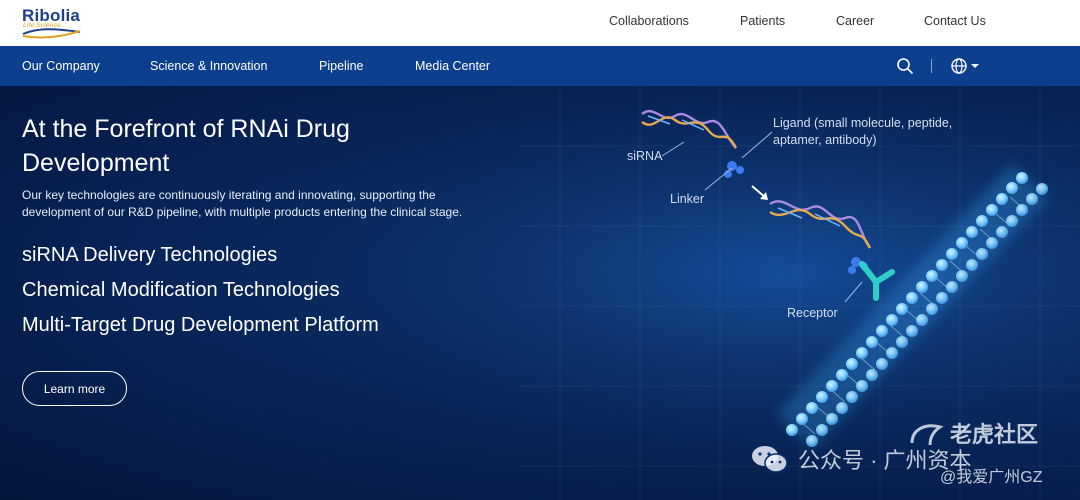 Image resolution: width=1080 pixels, height=500 pixels. Describe the element at coordinates (975, 66) in the screenshot. I see `chevron-down-icon` at that location.